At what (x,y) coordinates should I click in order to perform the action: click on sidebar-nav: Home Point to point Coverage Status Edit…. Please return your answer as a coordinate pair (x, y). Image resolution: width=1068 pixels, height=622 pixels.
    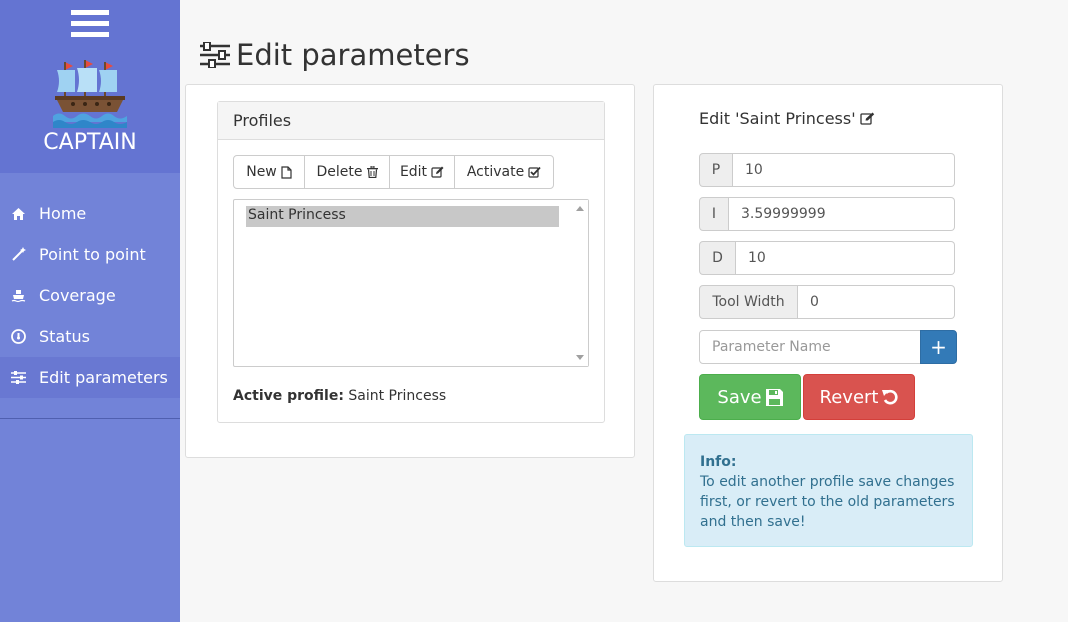
    Looking at the image, I should click on (90, 295).